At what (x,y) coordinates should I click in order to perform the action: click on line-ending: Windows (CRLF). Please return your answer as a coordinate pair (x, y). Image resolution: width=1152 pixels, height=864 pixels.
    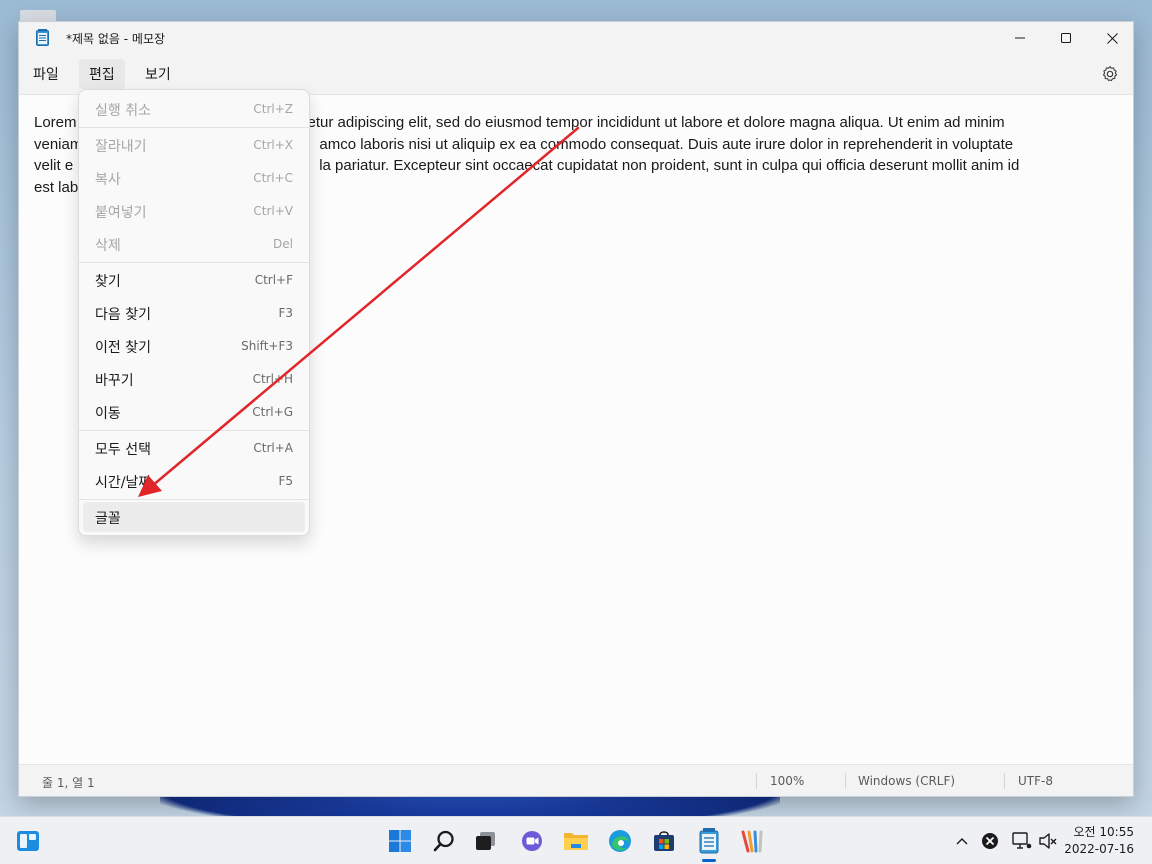
    Looking at the image, I should click on (906, 781).